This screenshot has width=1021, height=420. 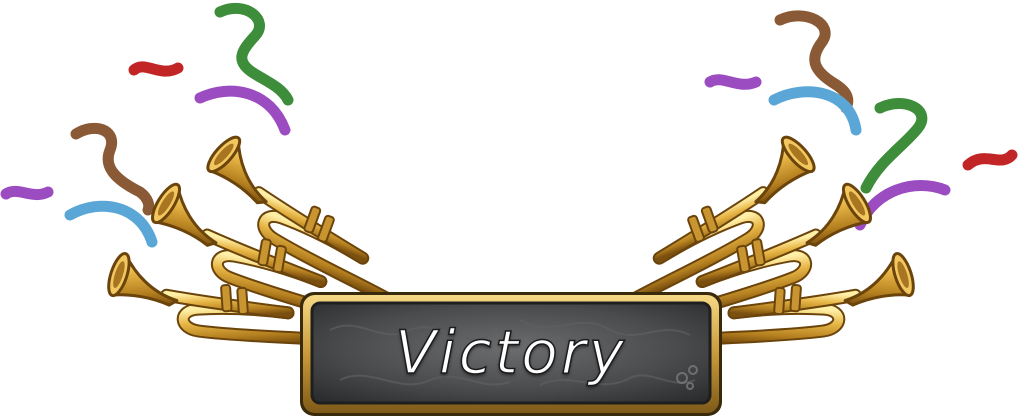 I want to click on victory-plaque, so click(x=511, y=354).